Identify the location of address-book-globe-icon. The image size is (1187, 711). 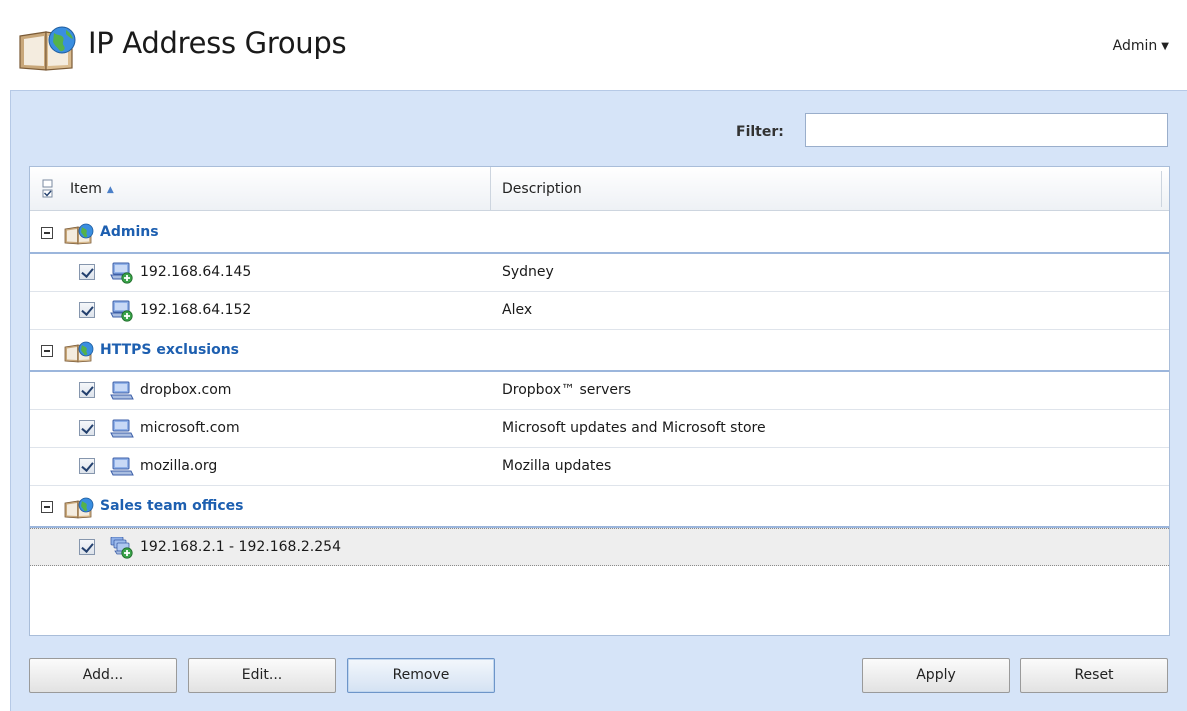
(49, 48).